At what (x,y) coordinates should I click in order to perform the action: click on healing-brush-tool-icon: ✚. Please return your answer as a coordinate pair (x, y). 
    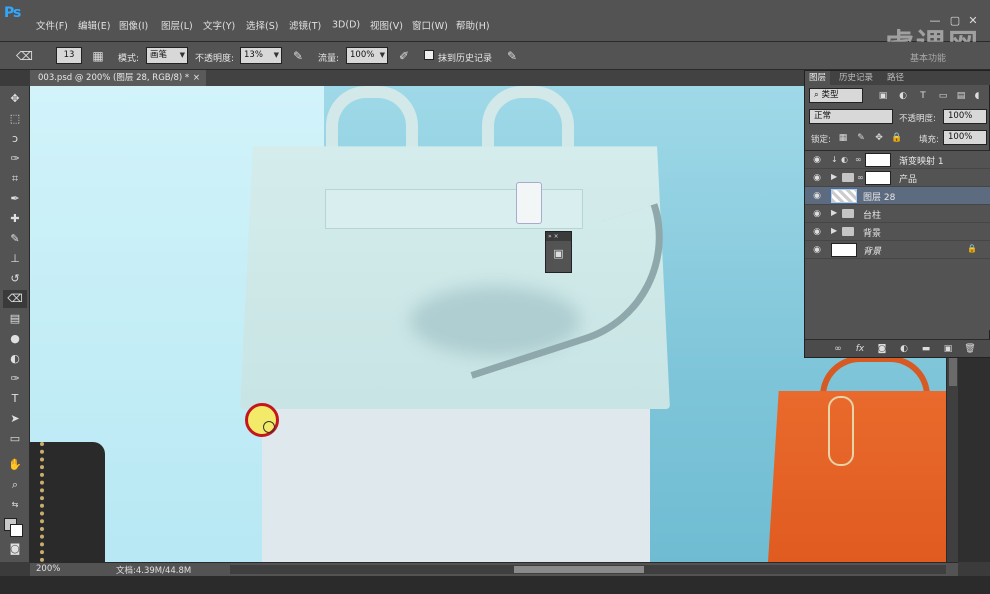
    Looking at the image, I should click on (15, 219).